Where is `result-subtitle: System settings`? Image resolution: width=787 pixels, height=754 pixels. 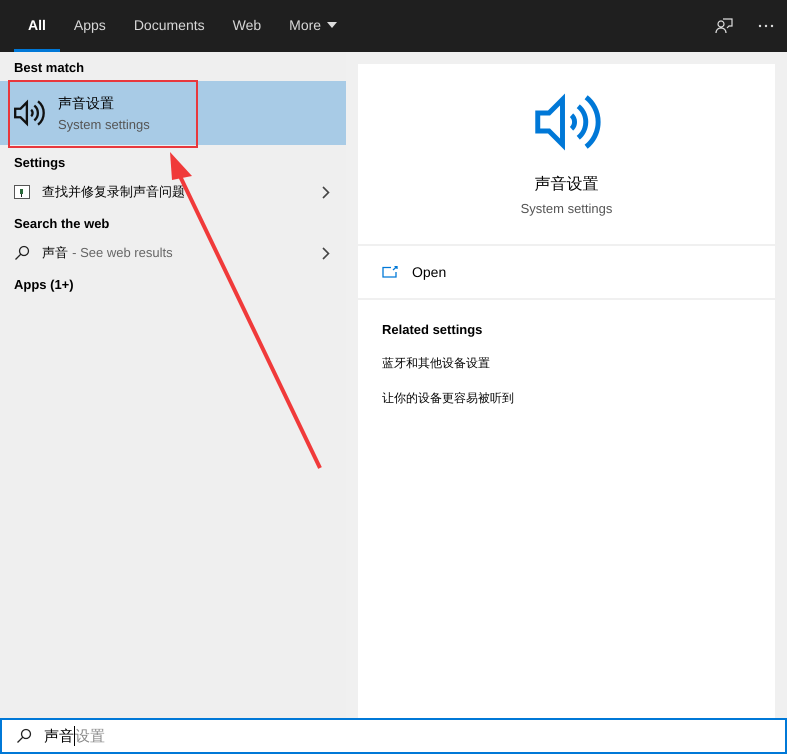
result-subtitle: System settings is located at coordinates (104, 124).